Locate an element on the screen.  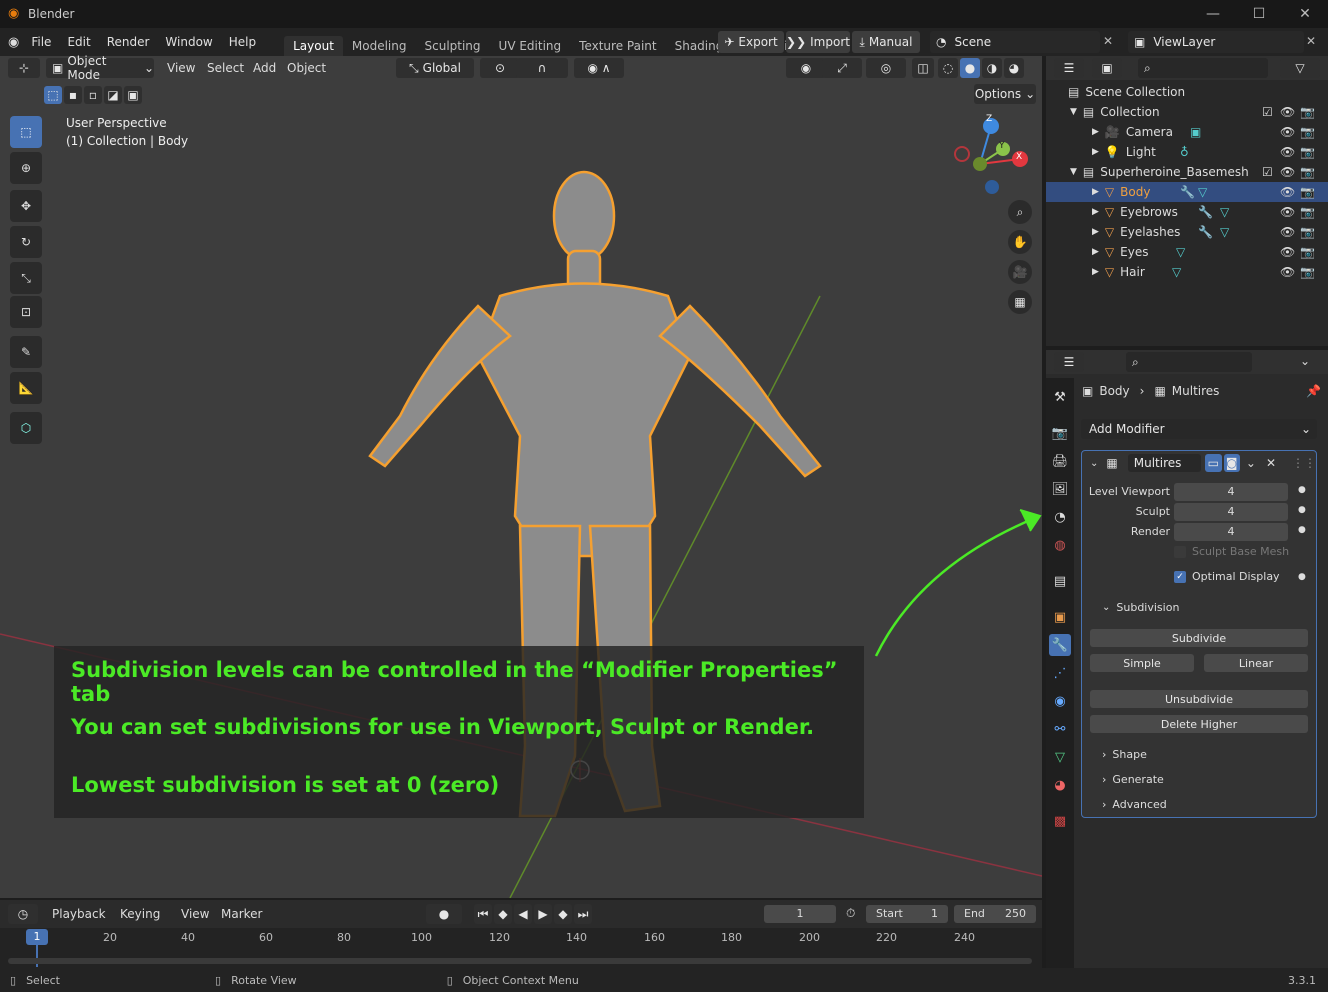
playhead-frame-marker: 1 is located at coordinates (37, 937).